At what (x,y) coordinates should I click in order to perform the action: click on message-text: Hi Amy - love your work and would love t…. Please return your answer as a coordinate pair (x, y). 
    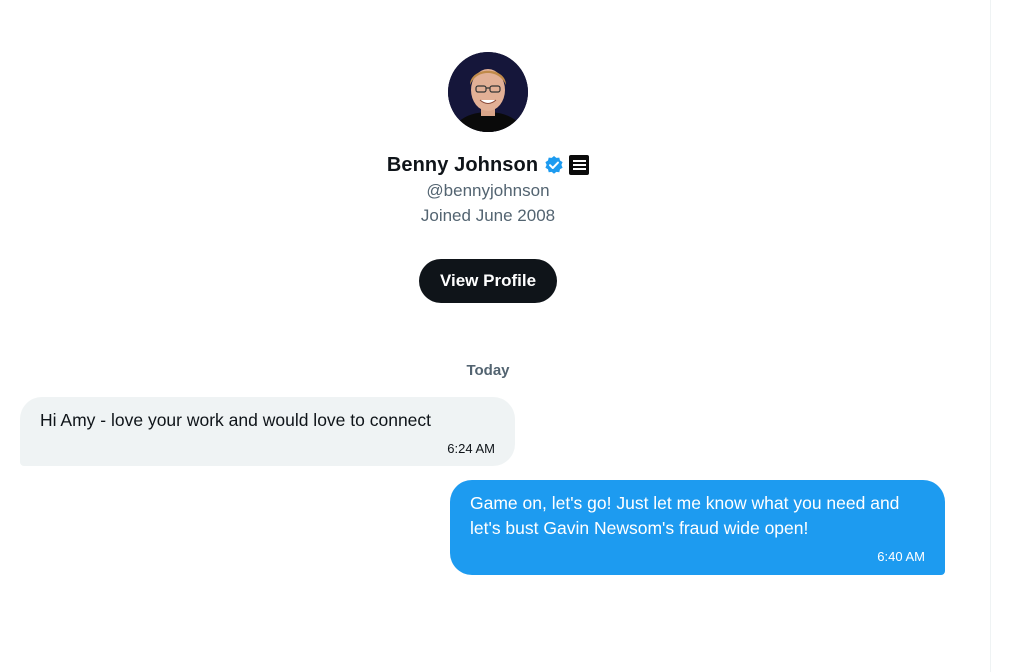
    Looking at the image, I should click on (236, 420).